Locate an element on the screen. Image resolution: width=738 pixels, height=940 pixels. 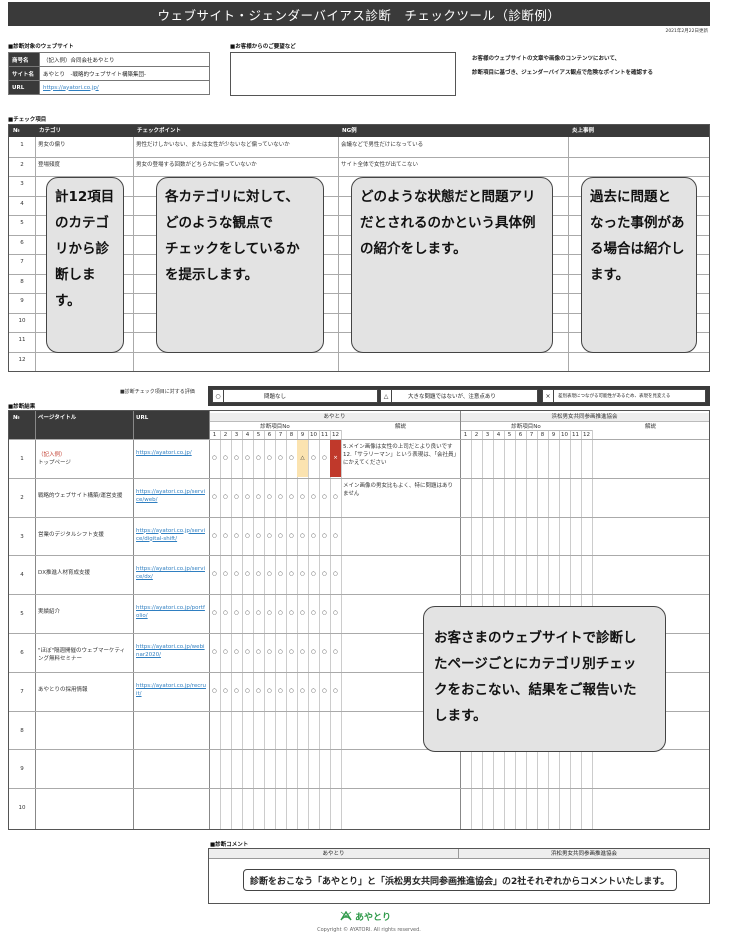
bubble-line: お客さまのウェブサイトで診断し is located at coordinates (535, 638).